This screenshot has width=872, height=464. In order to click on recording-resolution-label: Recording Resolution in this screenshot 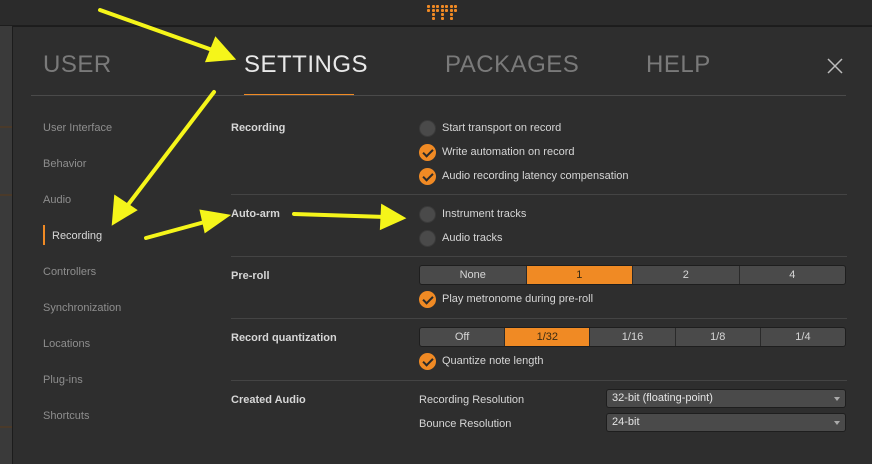, I will do `click(472, 400)`.